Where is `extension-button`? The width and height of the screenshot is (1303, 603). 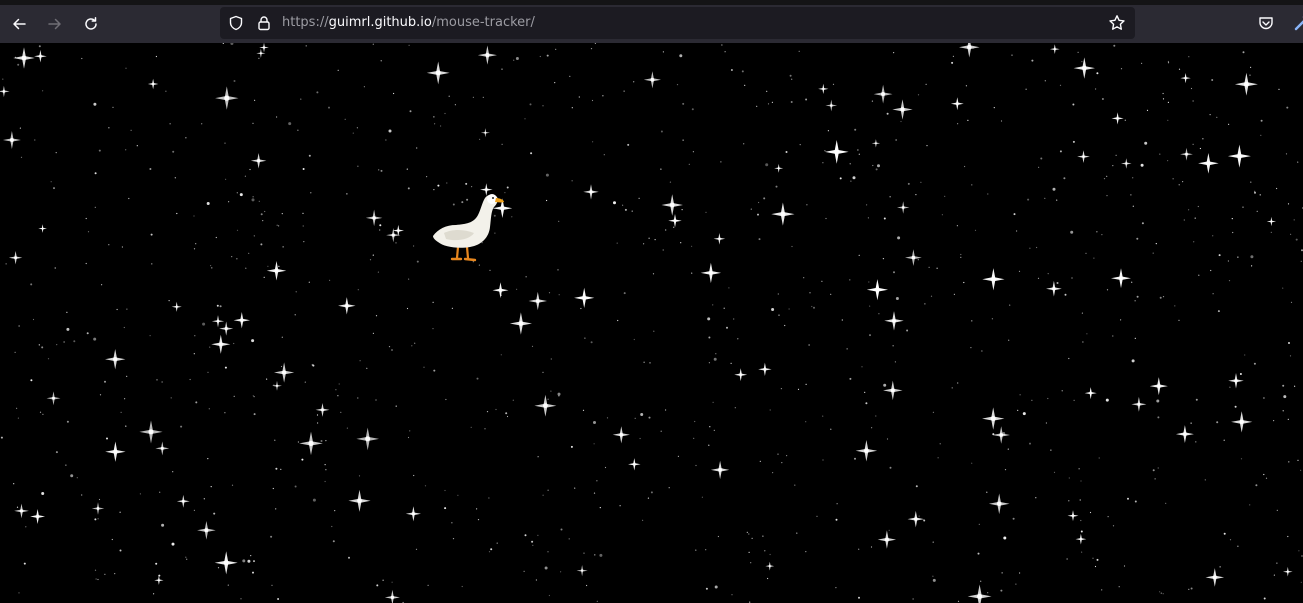 extension-button is located at coordinates (1296, 23).